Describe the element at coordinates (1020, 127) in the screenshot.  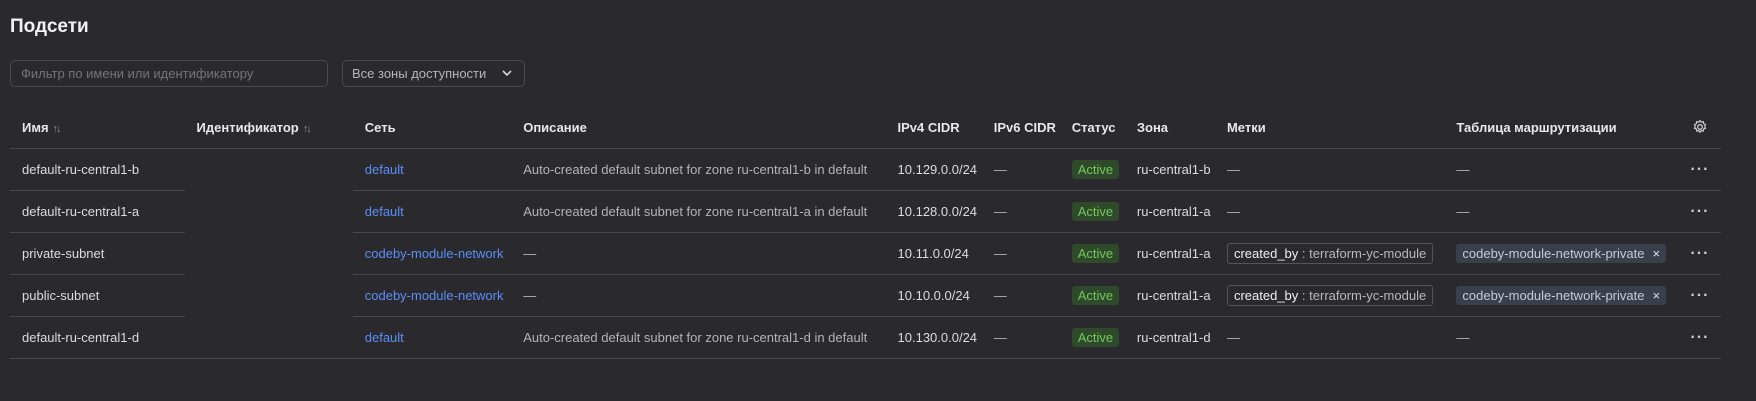
I see `column-header-ipv6: IPv6 CIDR` at that location.